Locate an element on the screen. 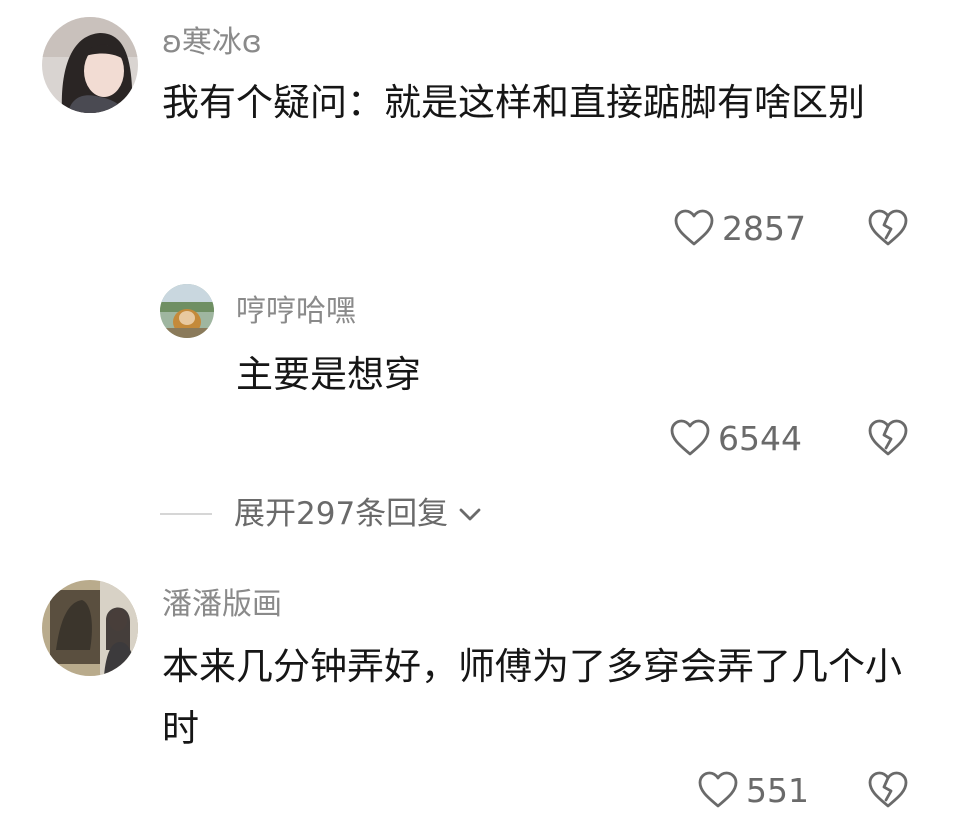 The width and height of the screenshot is (960, 831). like-count: 2857 is located at coordinates (764, 228).